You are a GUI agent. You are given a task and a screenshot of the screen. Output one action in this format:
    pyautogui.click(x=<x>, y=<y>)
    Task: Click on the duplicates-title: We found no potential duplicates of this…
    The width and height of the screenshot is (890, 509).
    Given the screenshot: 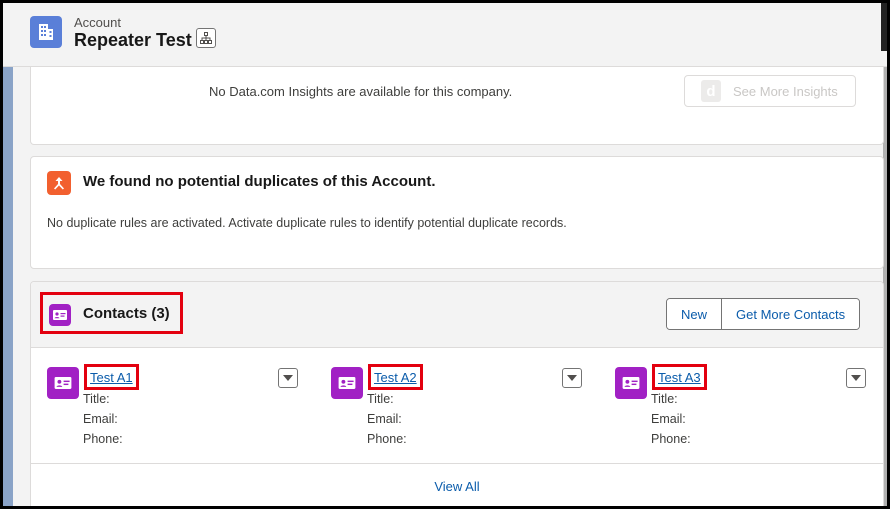 What is the action you would take?
    pyautogui.click(x=259, y=181)
    